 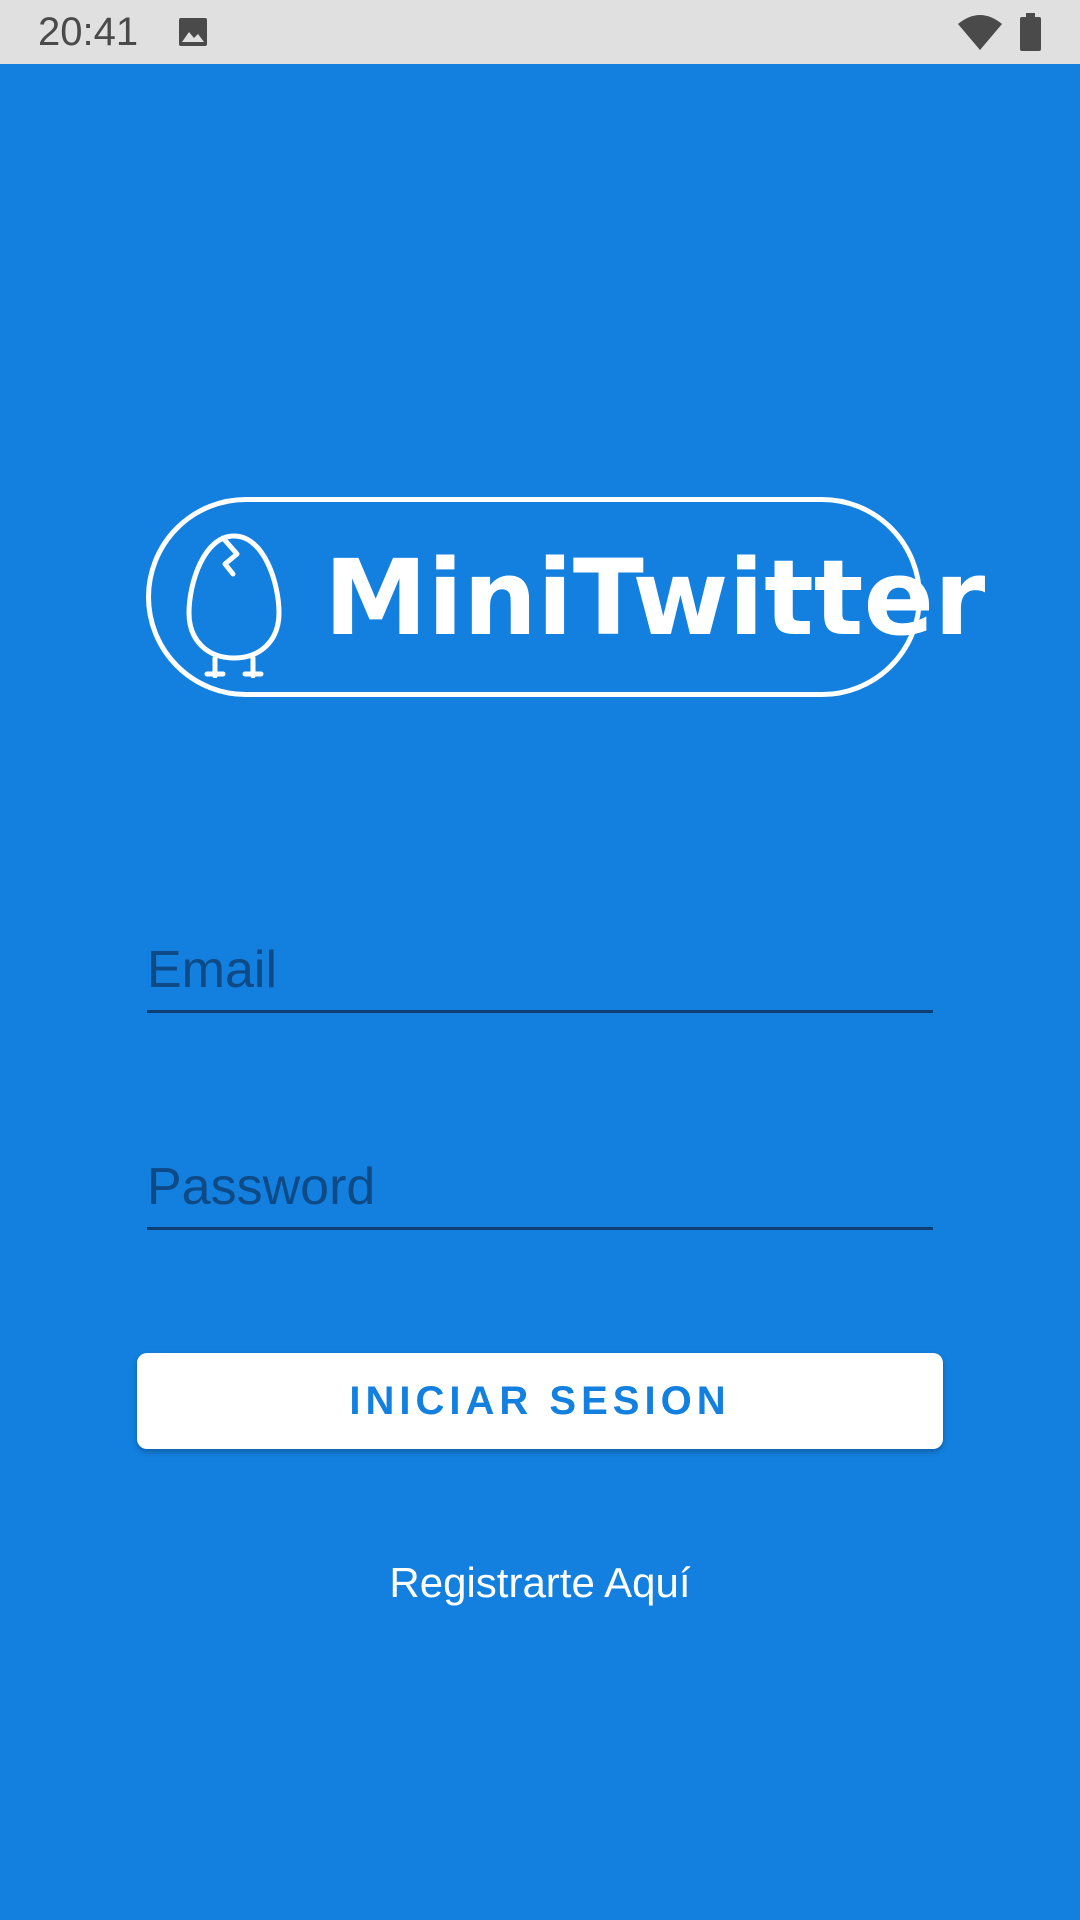 I want to click on battery-icon, so click(x=1030, y=32).